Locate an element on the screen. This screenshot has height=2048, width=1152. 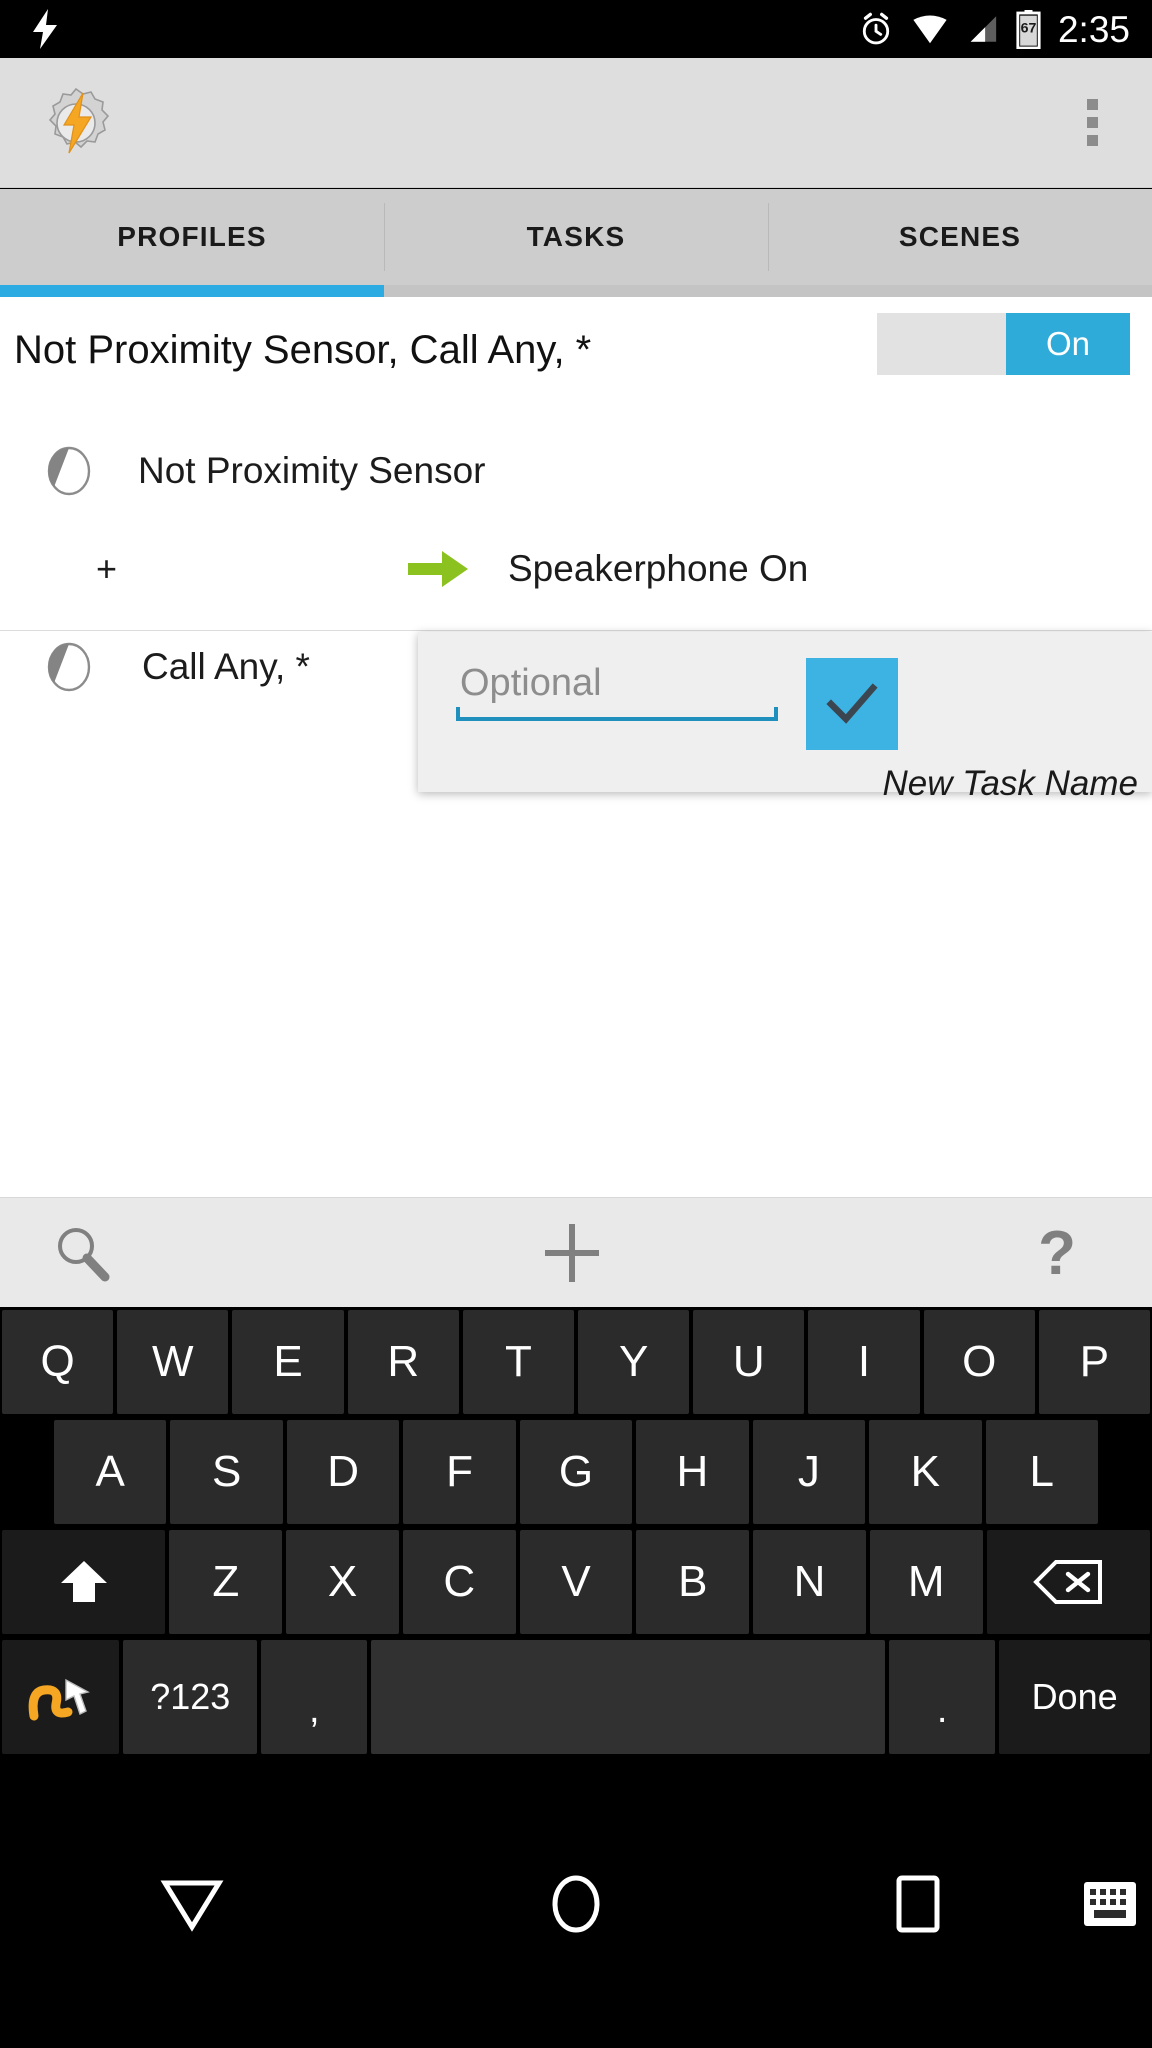
confirm-task-name-button is located at coordinates (852, 704).